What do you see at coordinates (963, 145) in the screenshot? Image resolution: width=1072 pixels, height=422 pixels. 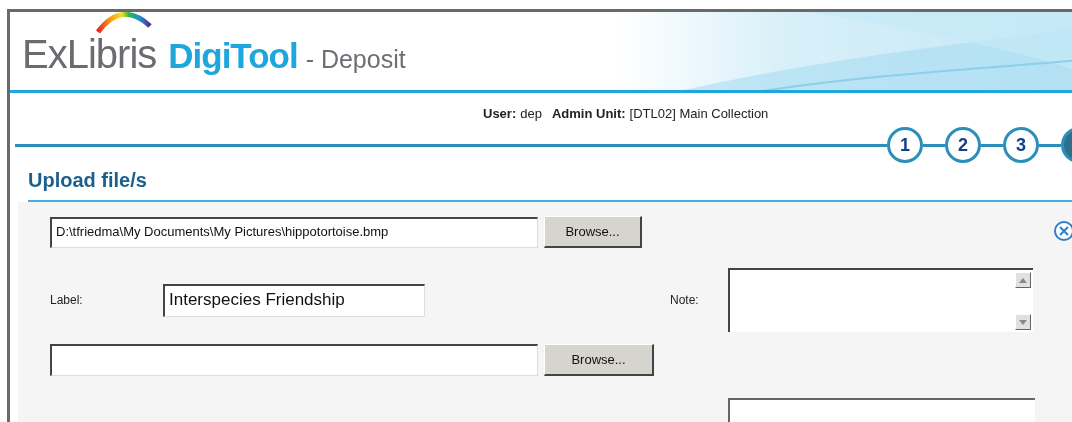 I see `step-indicator: 2` at bounding box center [963, 145].